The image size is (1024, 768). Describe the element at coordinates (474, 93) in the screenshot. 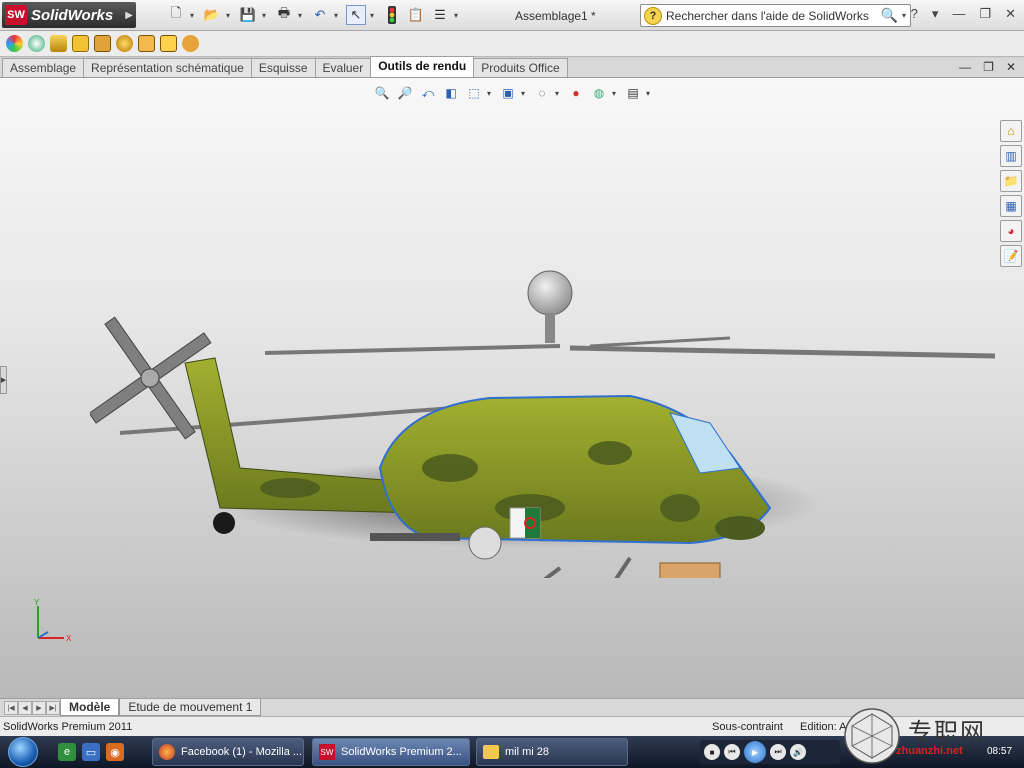

I see `view-orientation-icon: ⬚` at that location.